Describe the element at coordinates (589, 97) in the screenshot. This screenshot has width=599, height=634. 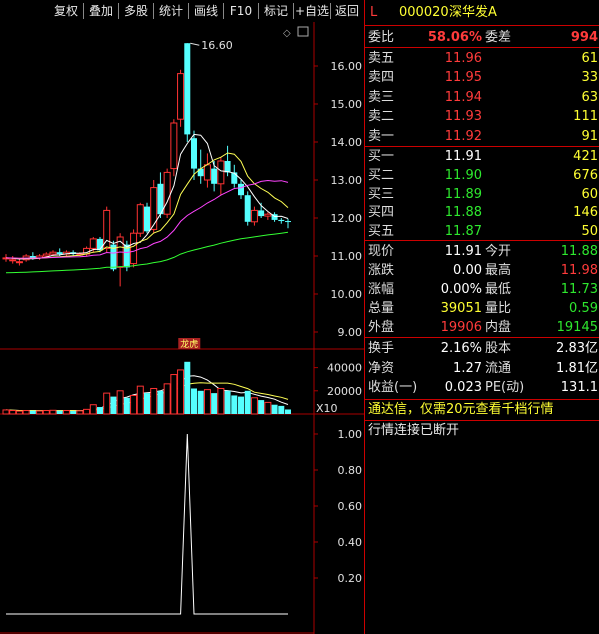
I see `ask-volume: 63` at that location.